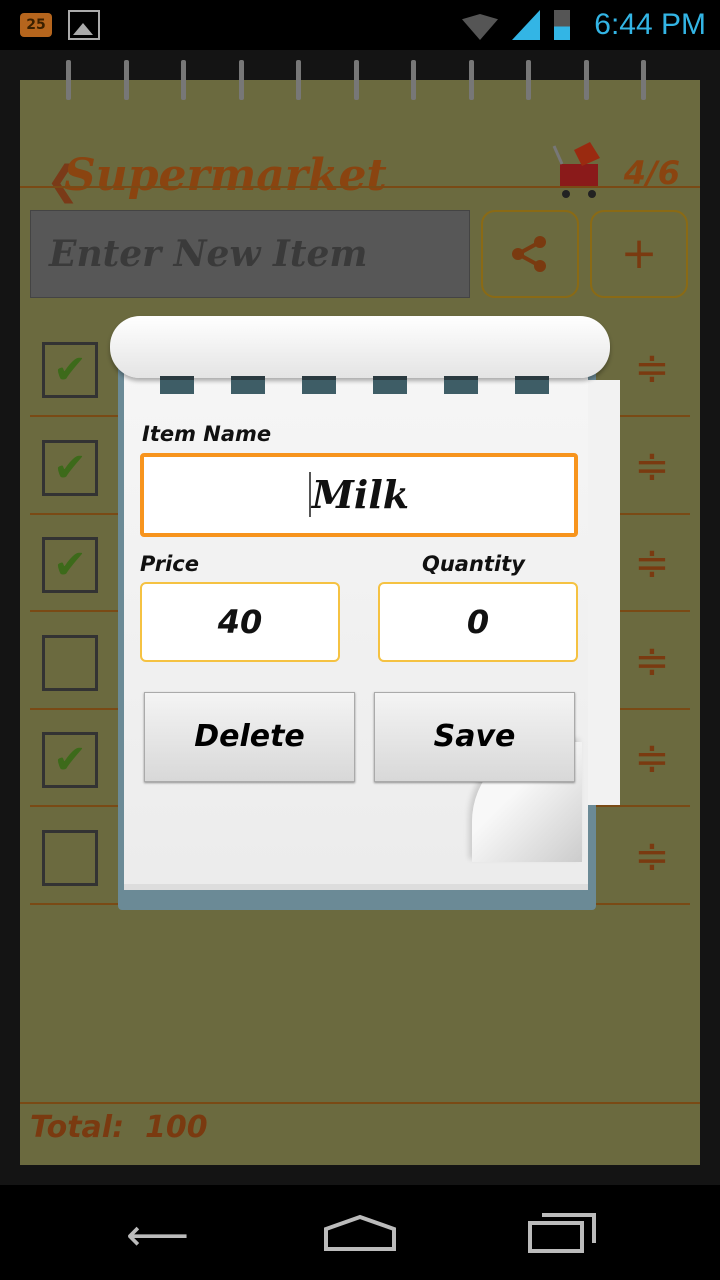 The image size is (720, 1280). Describe the element at coordinates (562, 25) in the screenshot. I see `battery-icon` at that location.